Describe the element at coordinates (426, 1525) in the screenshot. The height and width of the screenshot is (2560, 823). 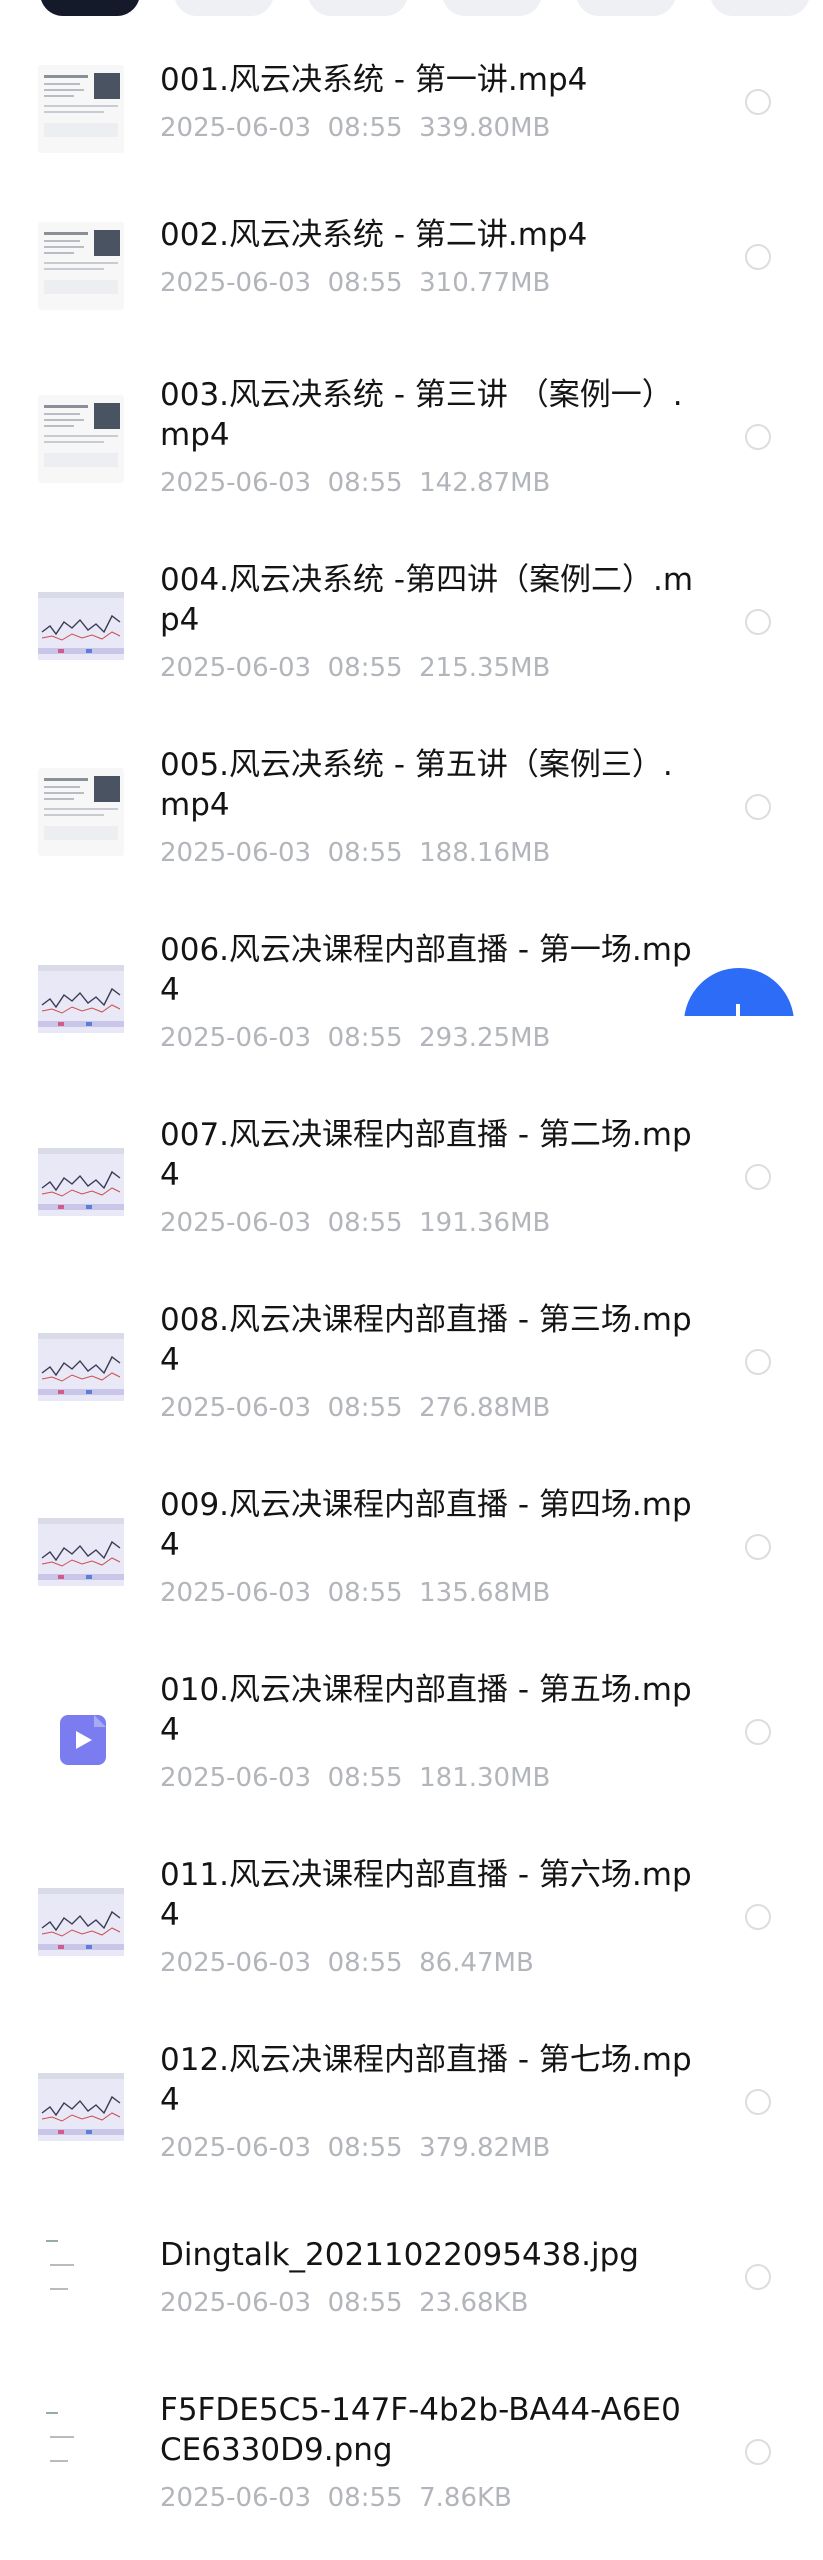
I see `file-name: 009.风云决课程内部直播 - 第四场.mp4` at that location.